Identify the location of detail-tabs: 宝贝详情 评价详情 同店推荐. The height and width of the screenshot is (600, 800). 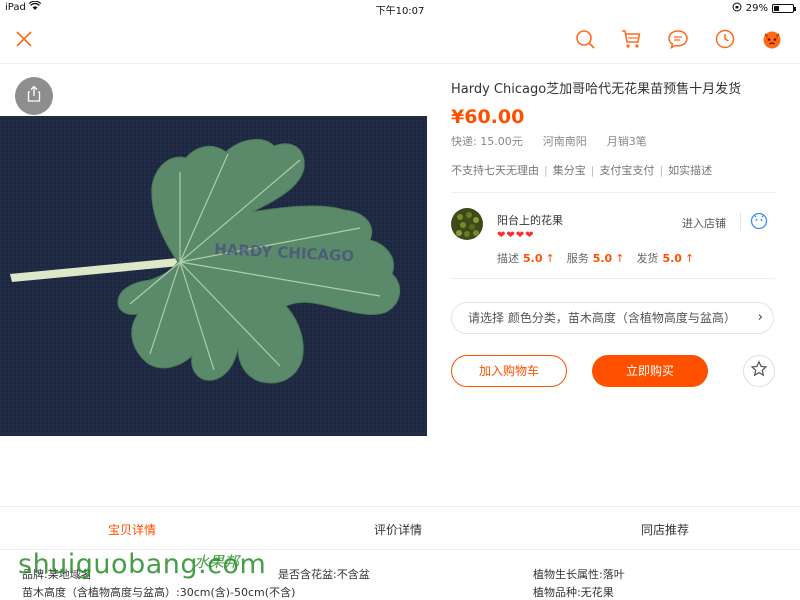
(400, 528).